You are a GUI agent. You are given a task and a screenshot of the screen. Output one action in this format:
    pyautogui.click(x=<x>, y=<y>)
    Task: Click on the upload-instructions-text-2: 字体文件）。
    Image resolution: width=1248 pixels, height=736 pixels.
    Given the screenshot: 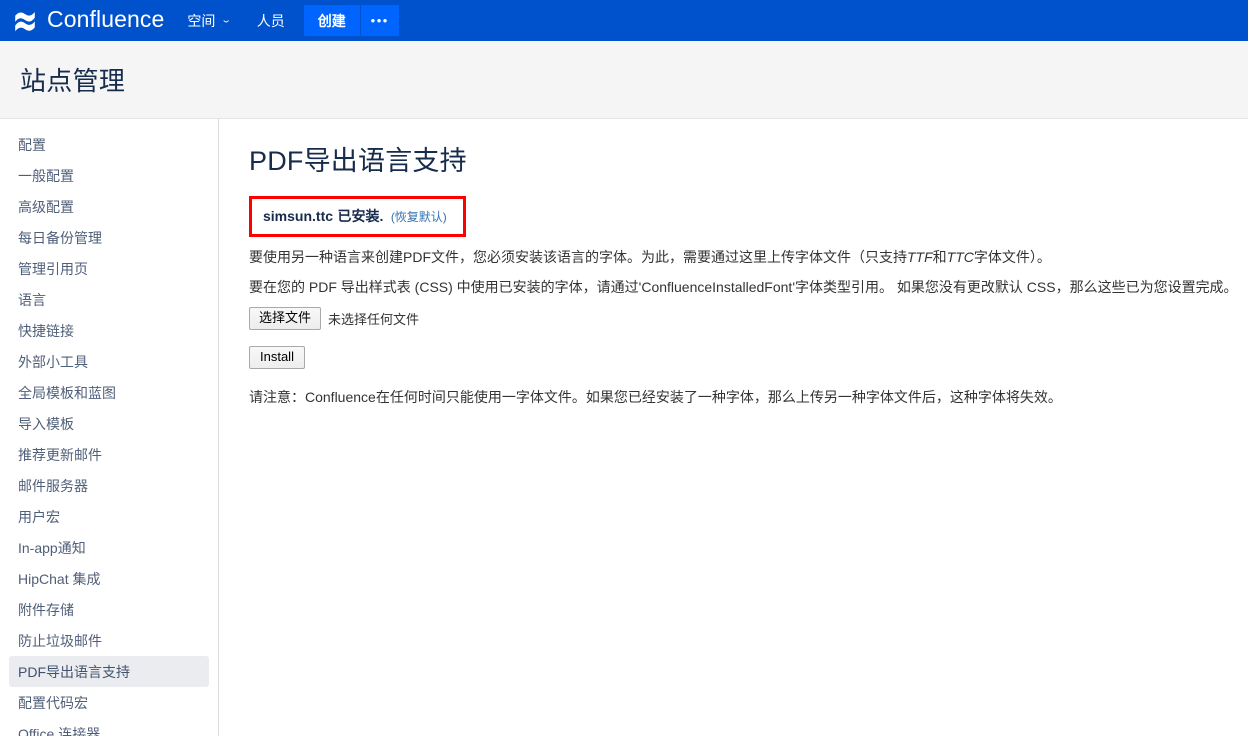 What is the action you would take?
    pyautogui.click(x=1012, y=257)
    